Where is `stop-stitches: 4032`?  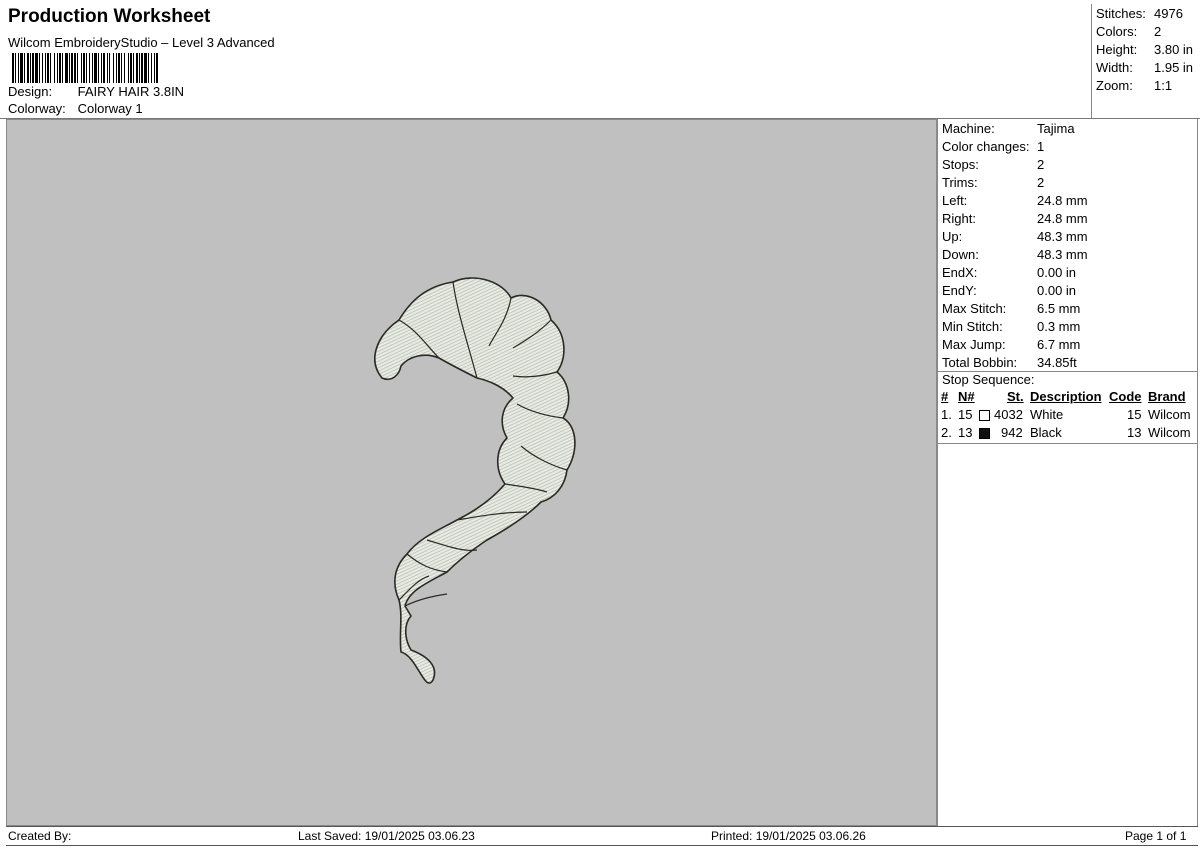 stop-stitches: 4032 is located at coordinates (1008, 414).